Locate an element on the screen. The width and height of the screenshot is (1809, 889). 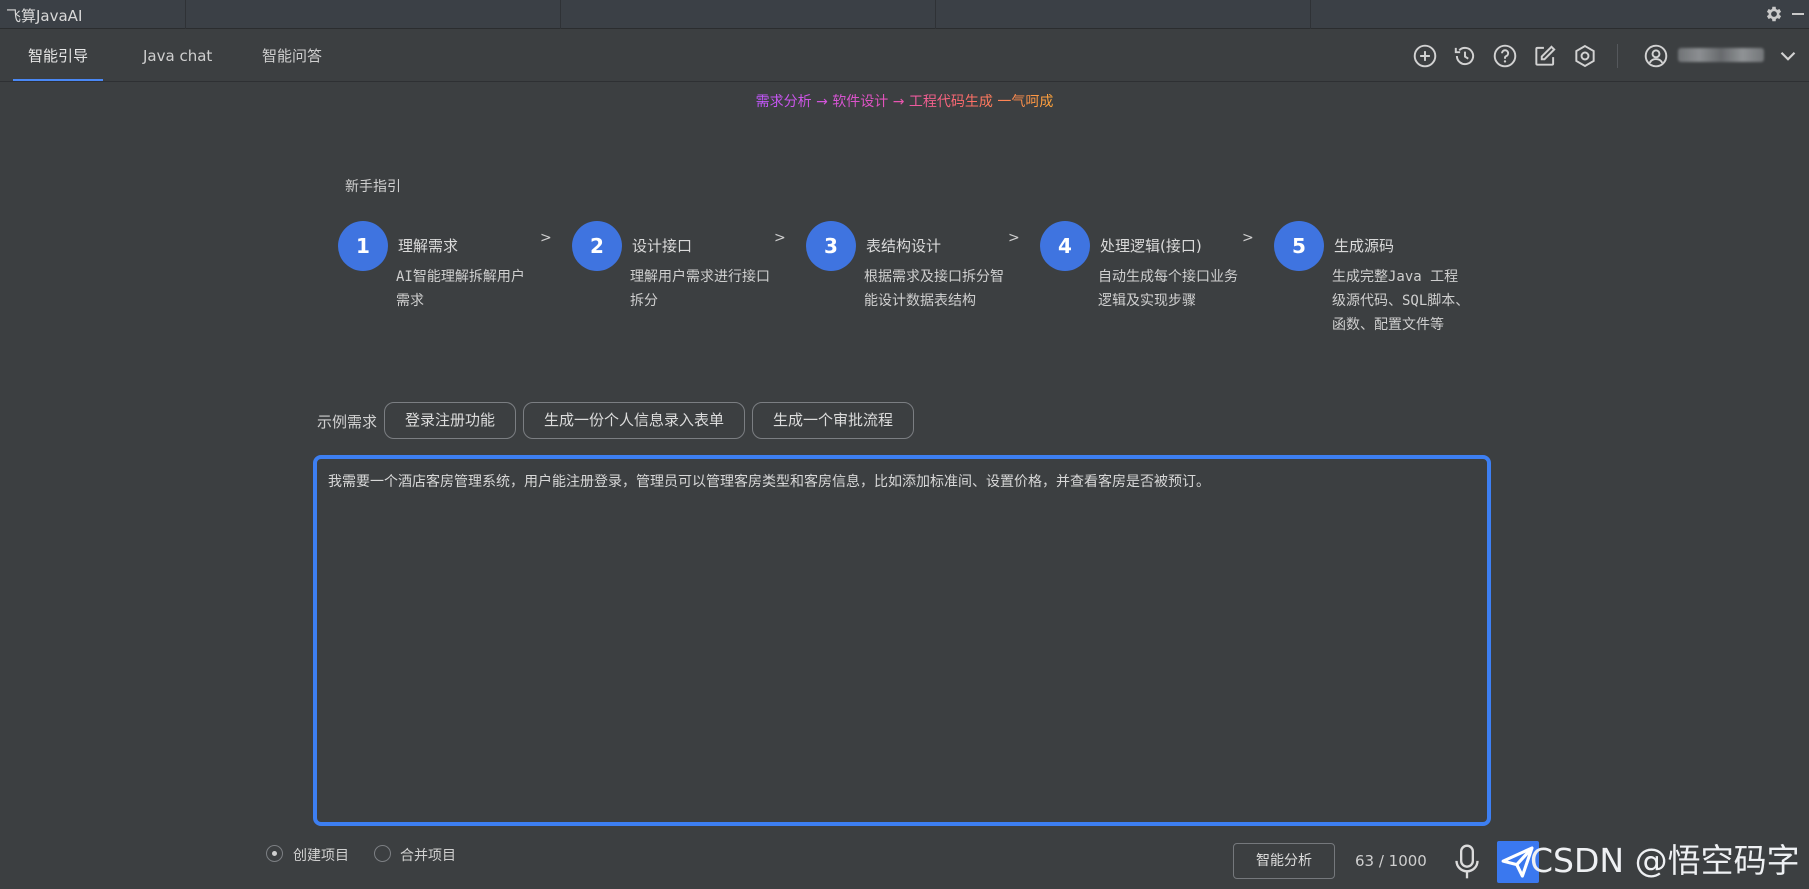
step-description: 自动生成每个接口业务逻辑及实现步骤 is located at coordinates (1168, 289).